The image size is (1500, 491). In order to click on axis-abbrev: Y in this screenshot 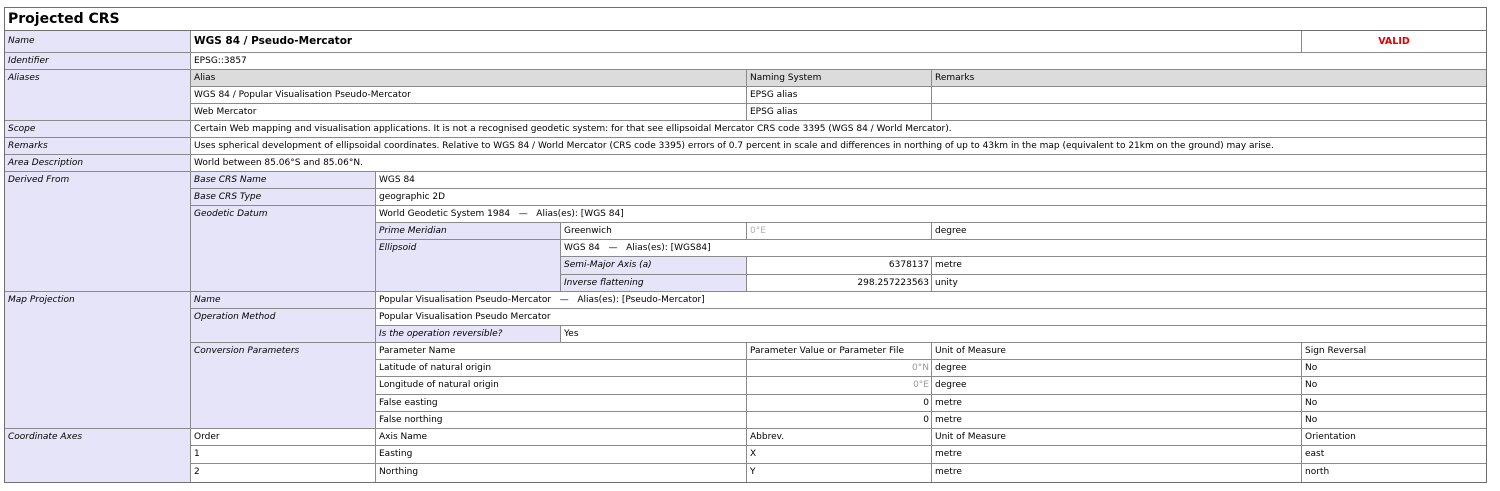, I will do `click(839, 473)`.